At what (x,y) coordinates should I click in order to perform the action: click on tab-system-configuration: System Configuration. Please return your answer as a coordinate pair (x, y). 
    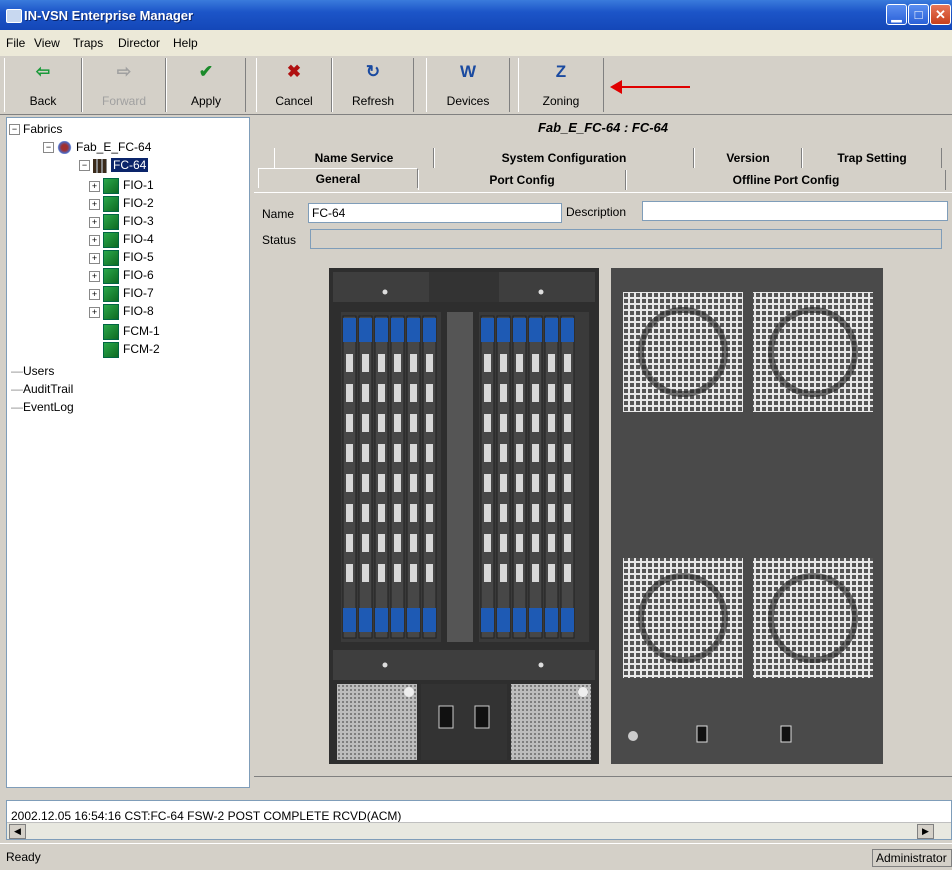
    Looking at the image, I should click on (564, 158).